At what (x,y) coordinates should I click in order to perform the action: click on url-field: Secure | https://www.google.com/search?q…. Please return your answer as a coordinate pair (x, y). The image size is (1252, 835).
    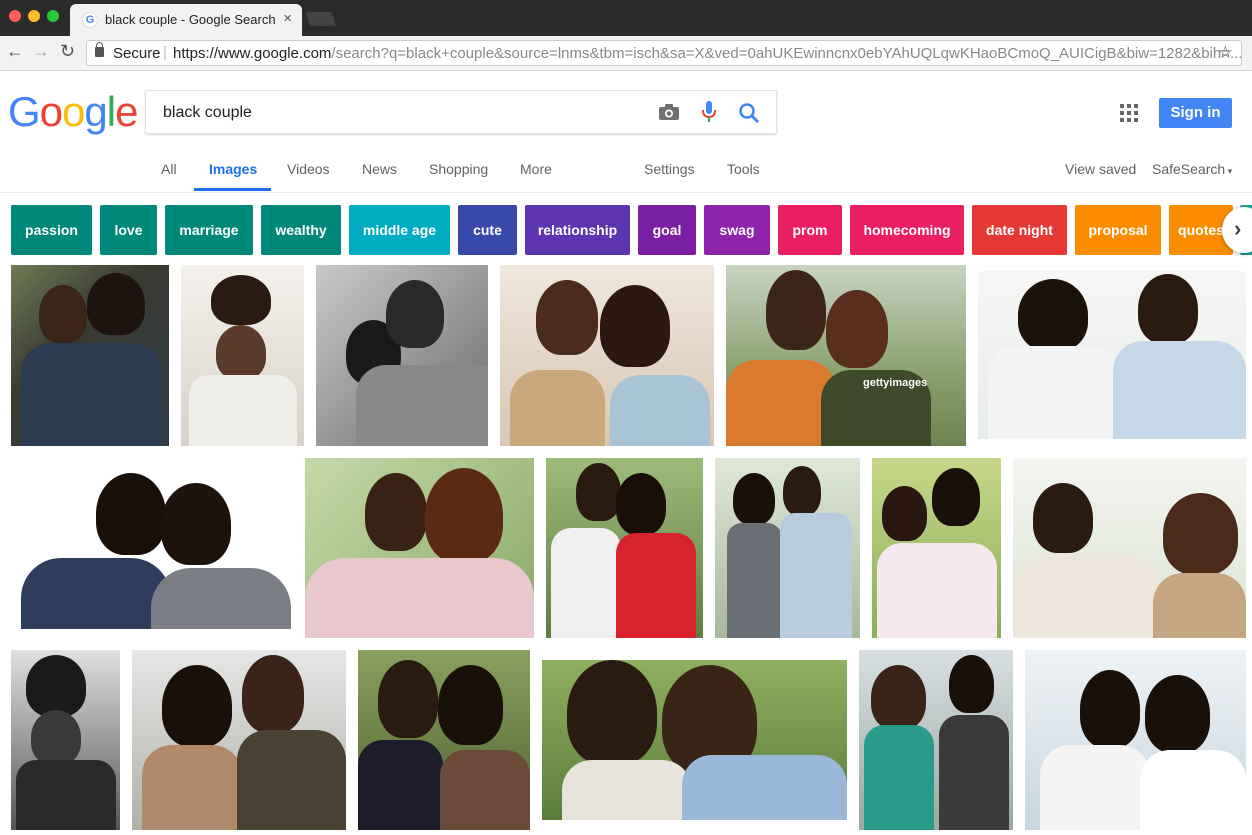
    Looking at the image, I should click on (664, 53).